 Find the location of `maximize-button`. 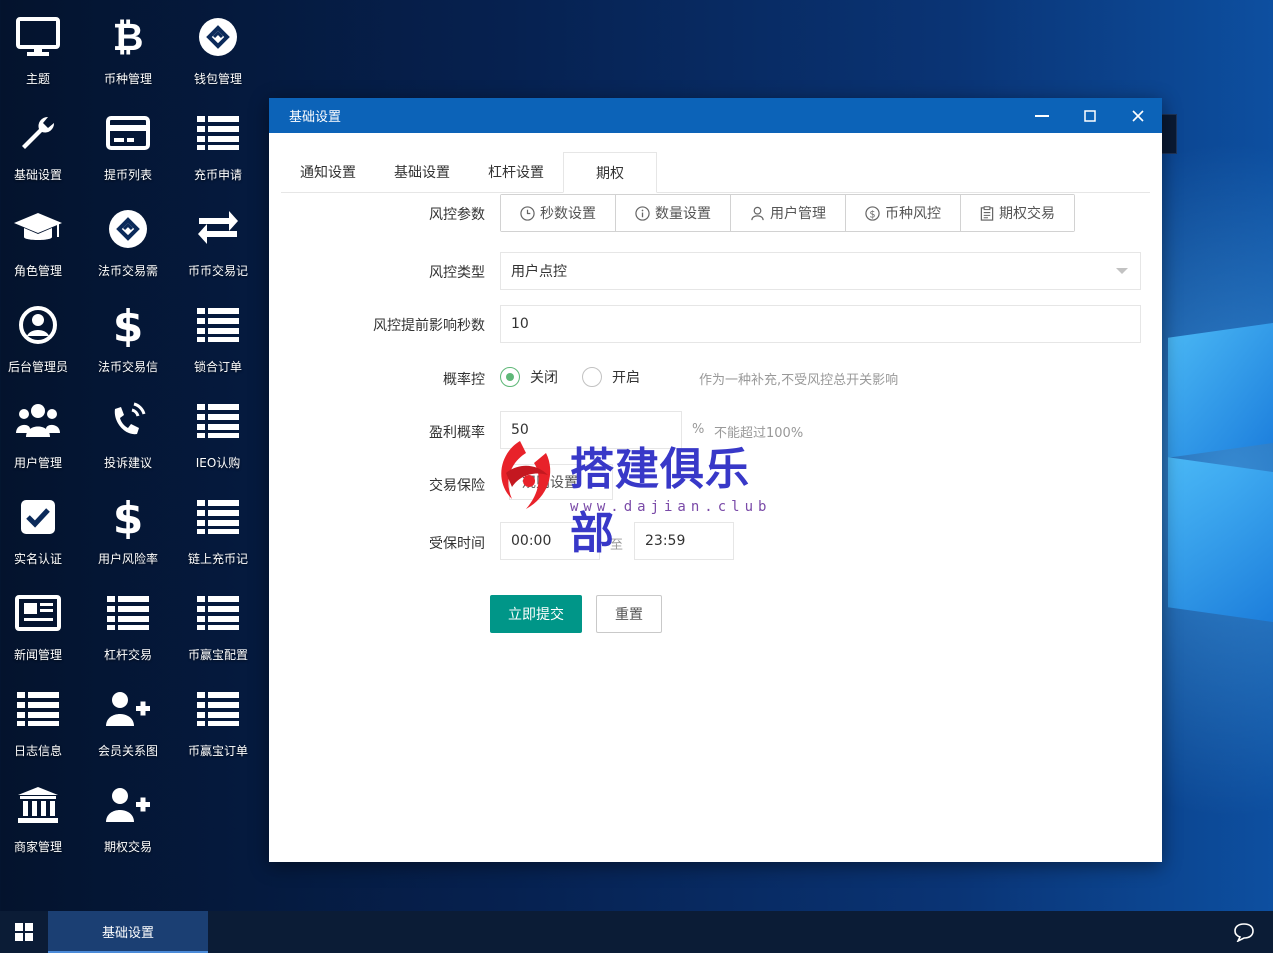

maximize-button is located at coordinates (1090, 115).